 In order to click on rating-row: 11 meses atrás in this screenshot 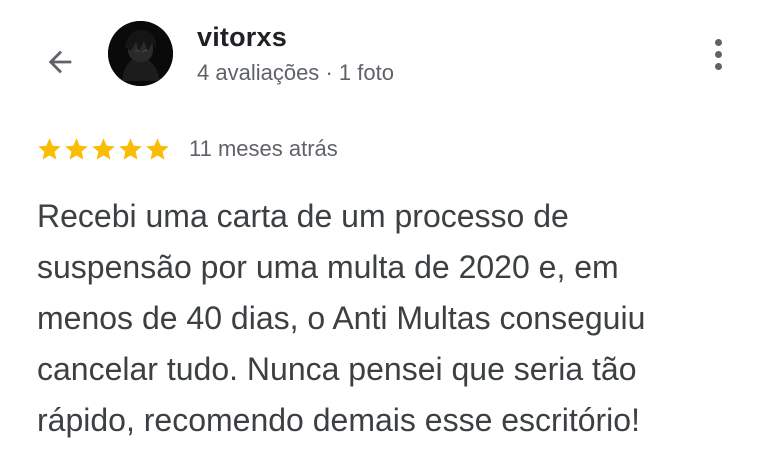, I will do `click(187, 149)`.